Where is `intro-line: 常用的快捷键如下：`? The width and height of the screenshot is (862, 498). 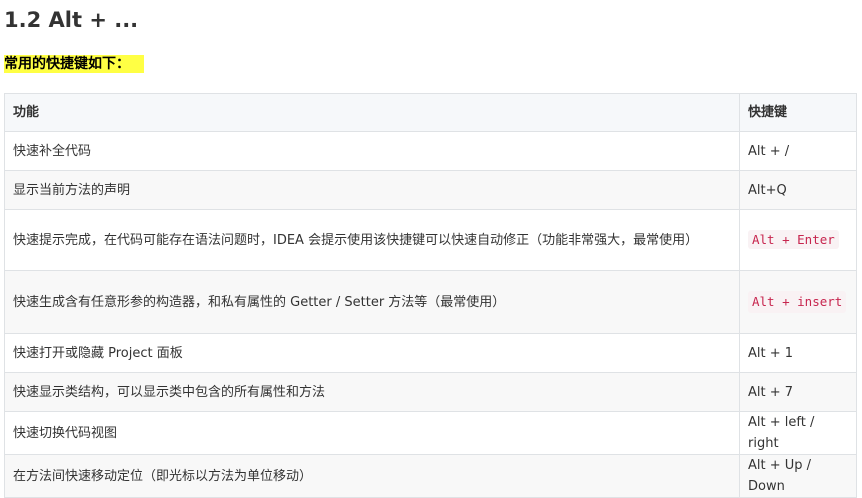 intro-line: 常用的快捷键如下： is located at coordinates (74, 63).